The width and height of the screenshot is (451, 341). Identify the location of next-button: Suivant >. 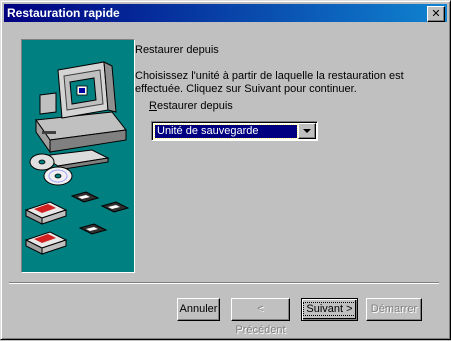
(329, 309).